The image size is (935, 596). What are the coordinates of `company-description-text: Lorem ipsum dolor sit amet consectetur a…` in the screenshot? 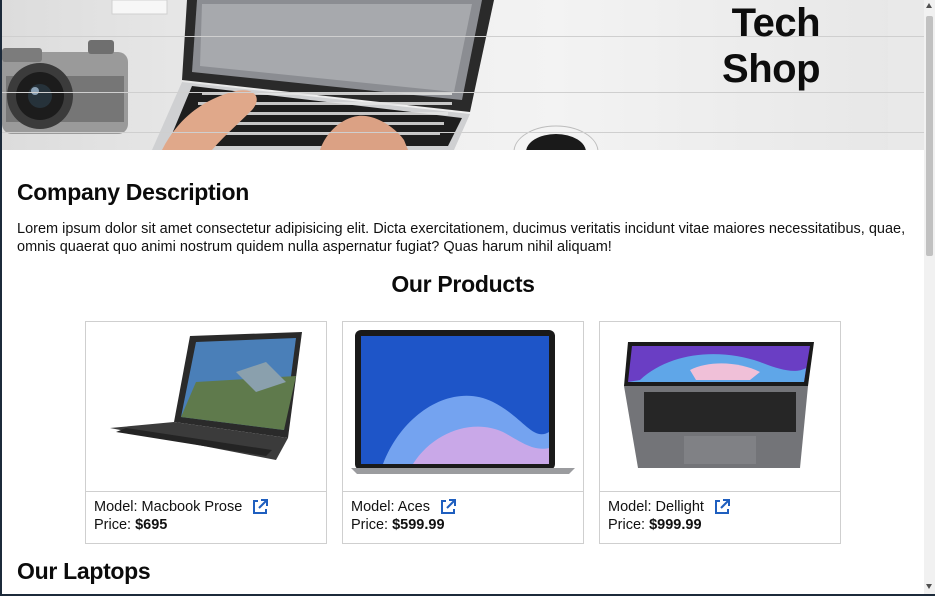 It's located at (461, 238).